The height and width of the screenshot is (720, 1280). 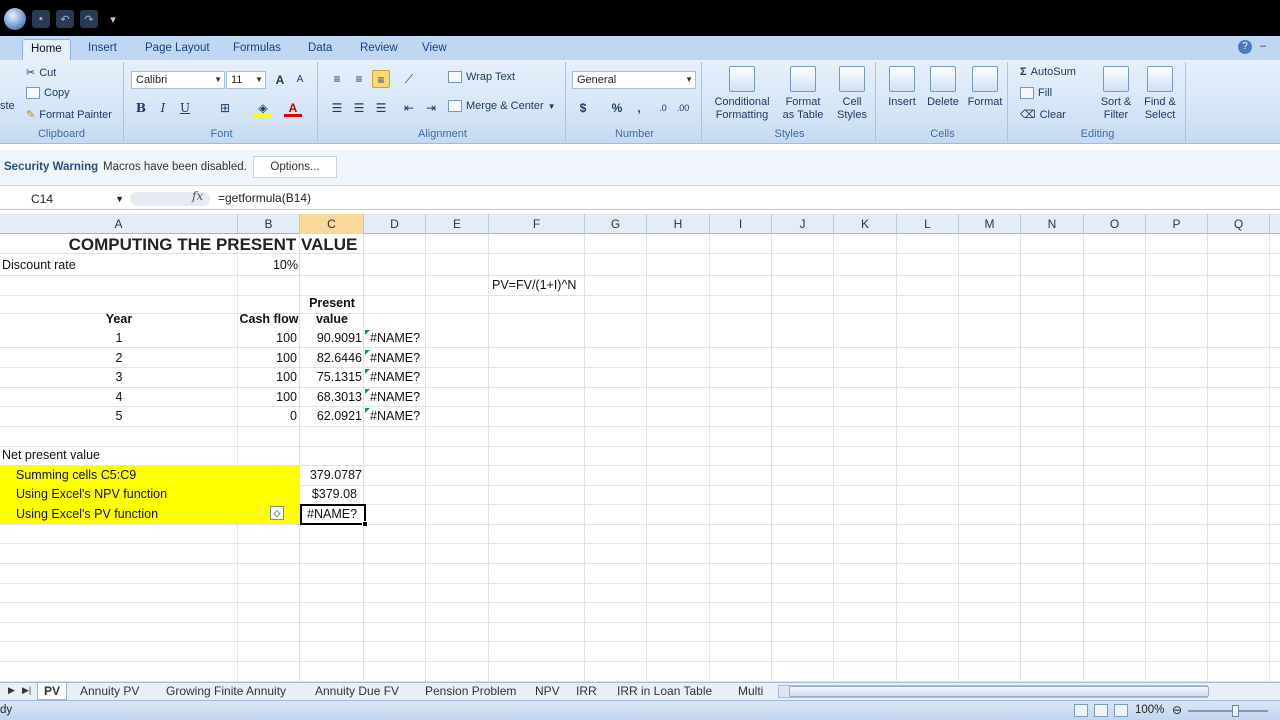 What do you see at coordinates (1052, 224) in the screenshot?
I see `column-header-n: N` at bounding box center [1052, 224].